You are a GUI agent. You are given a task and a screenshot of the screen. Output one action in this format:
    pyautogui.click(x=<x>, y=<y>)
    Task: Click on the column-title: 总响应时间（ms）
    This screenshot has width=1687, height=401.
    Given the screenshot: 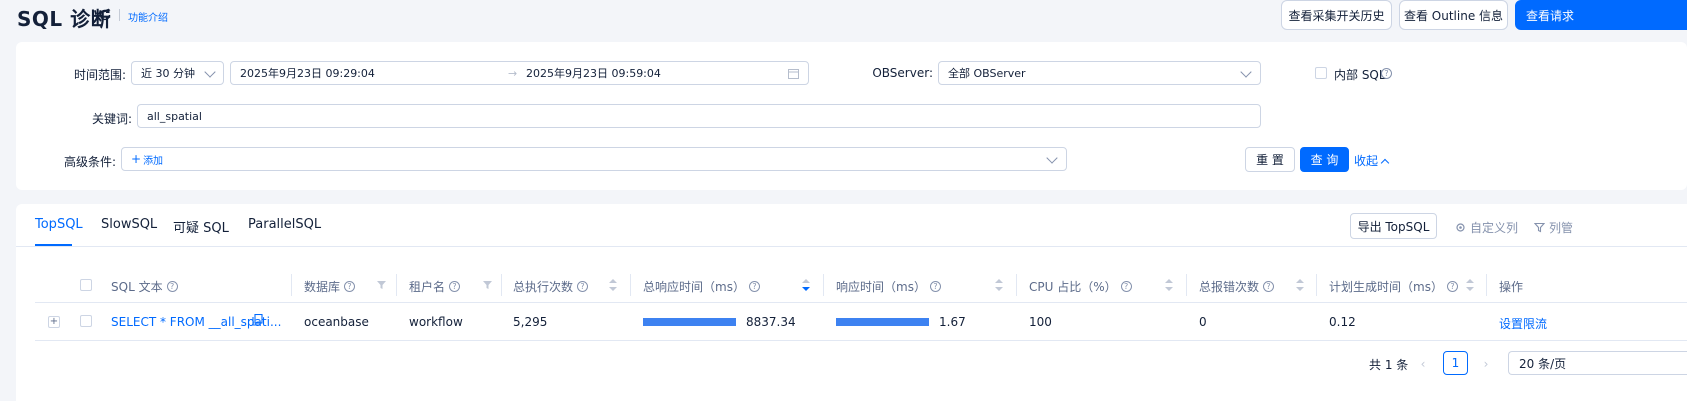 What is the action you would take?
    pyautogui.click(x=694, y=287)
    